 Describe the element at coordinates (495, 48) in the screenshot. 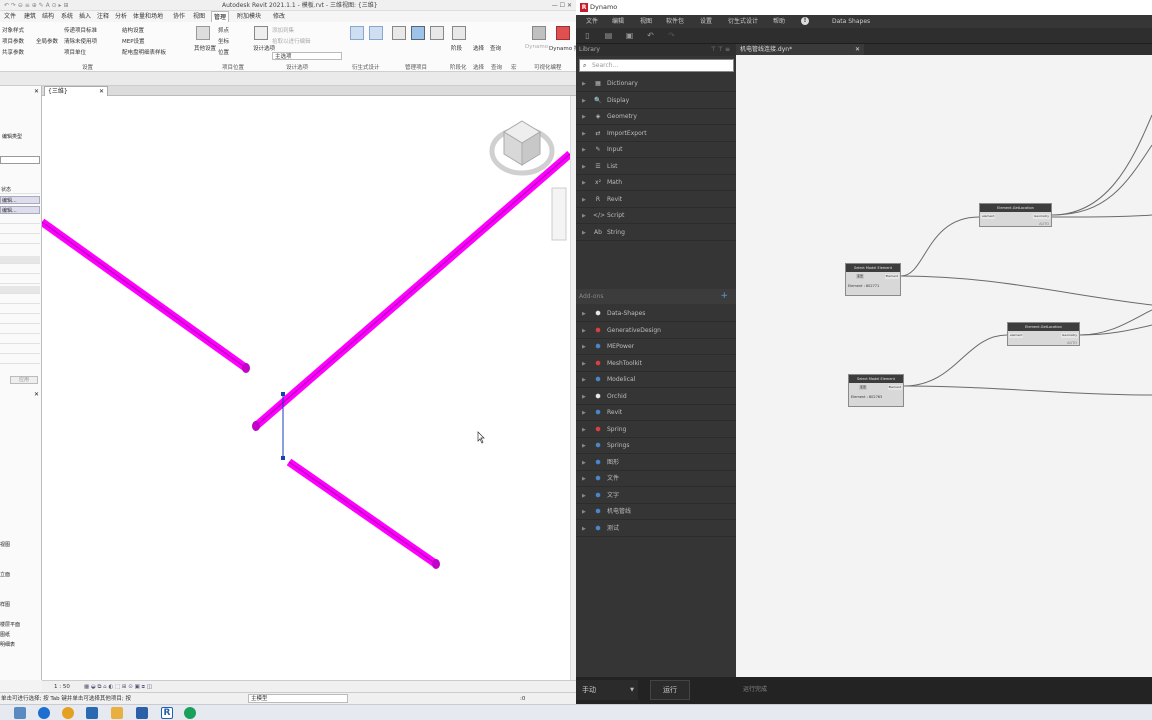

I see `ribbon-inquiry: 查询` at that location.